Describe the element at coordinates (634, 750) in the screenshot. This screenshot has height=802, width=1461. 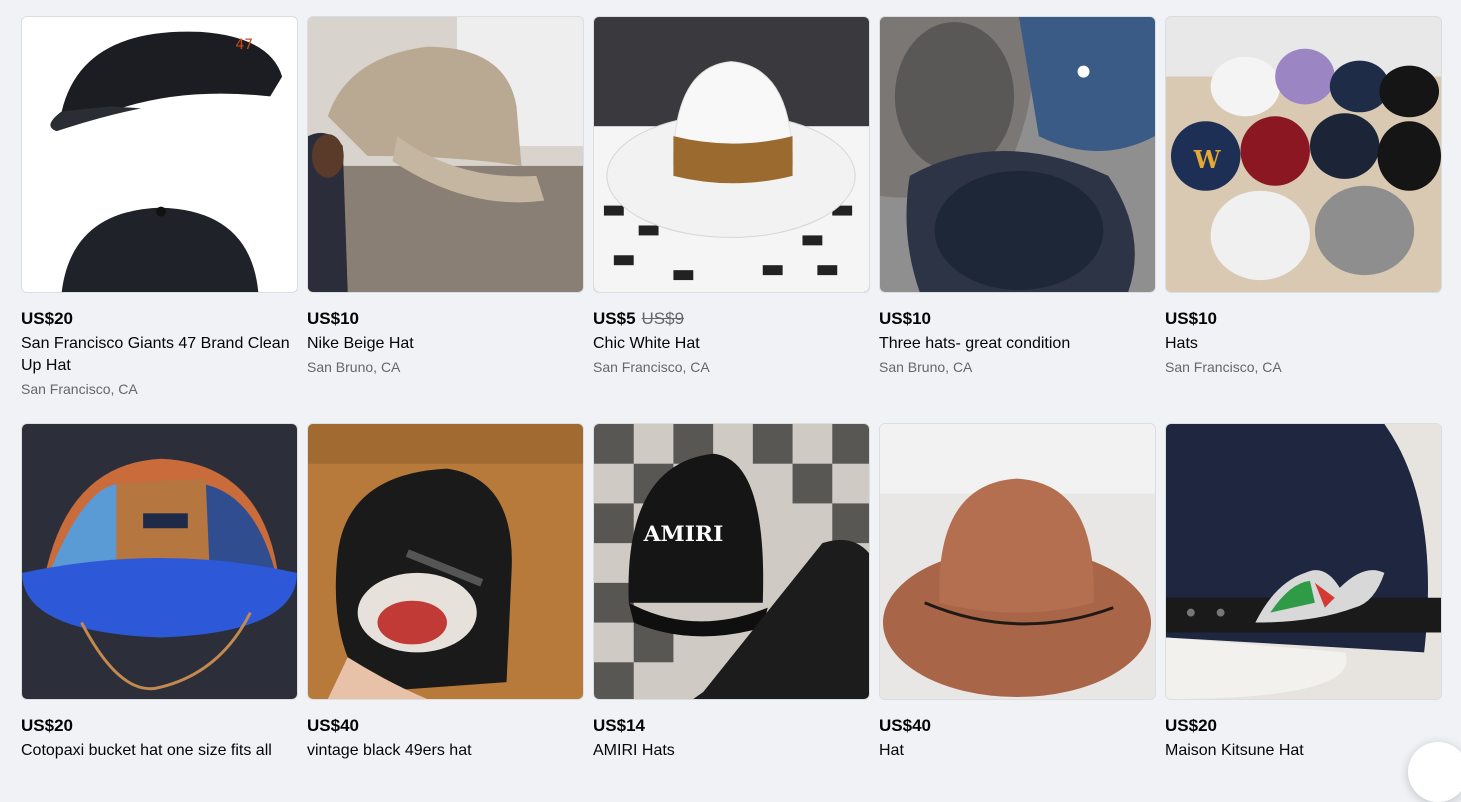
I see `listing-title: AMIRI Hats` at that location.